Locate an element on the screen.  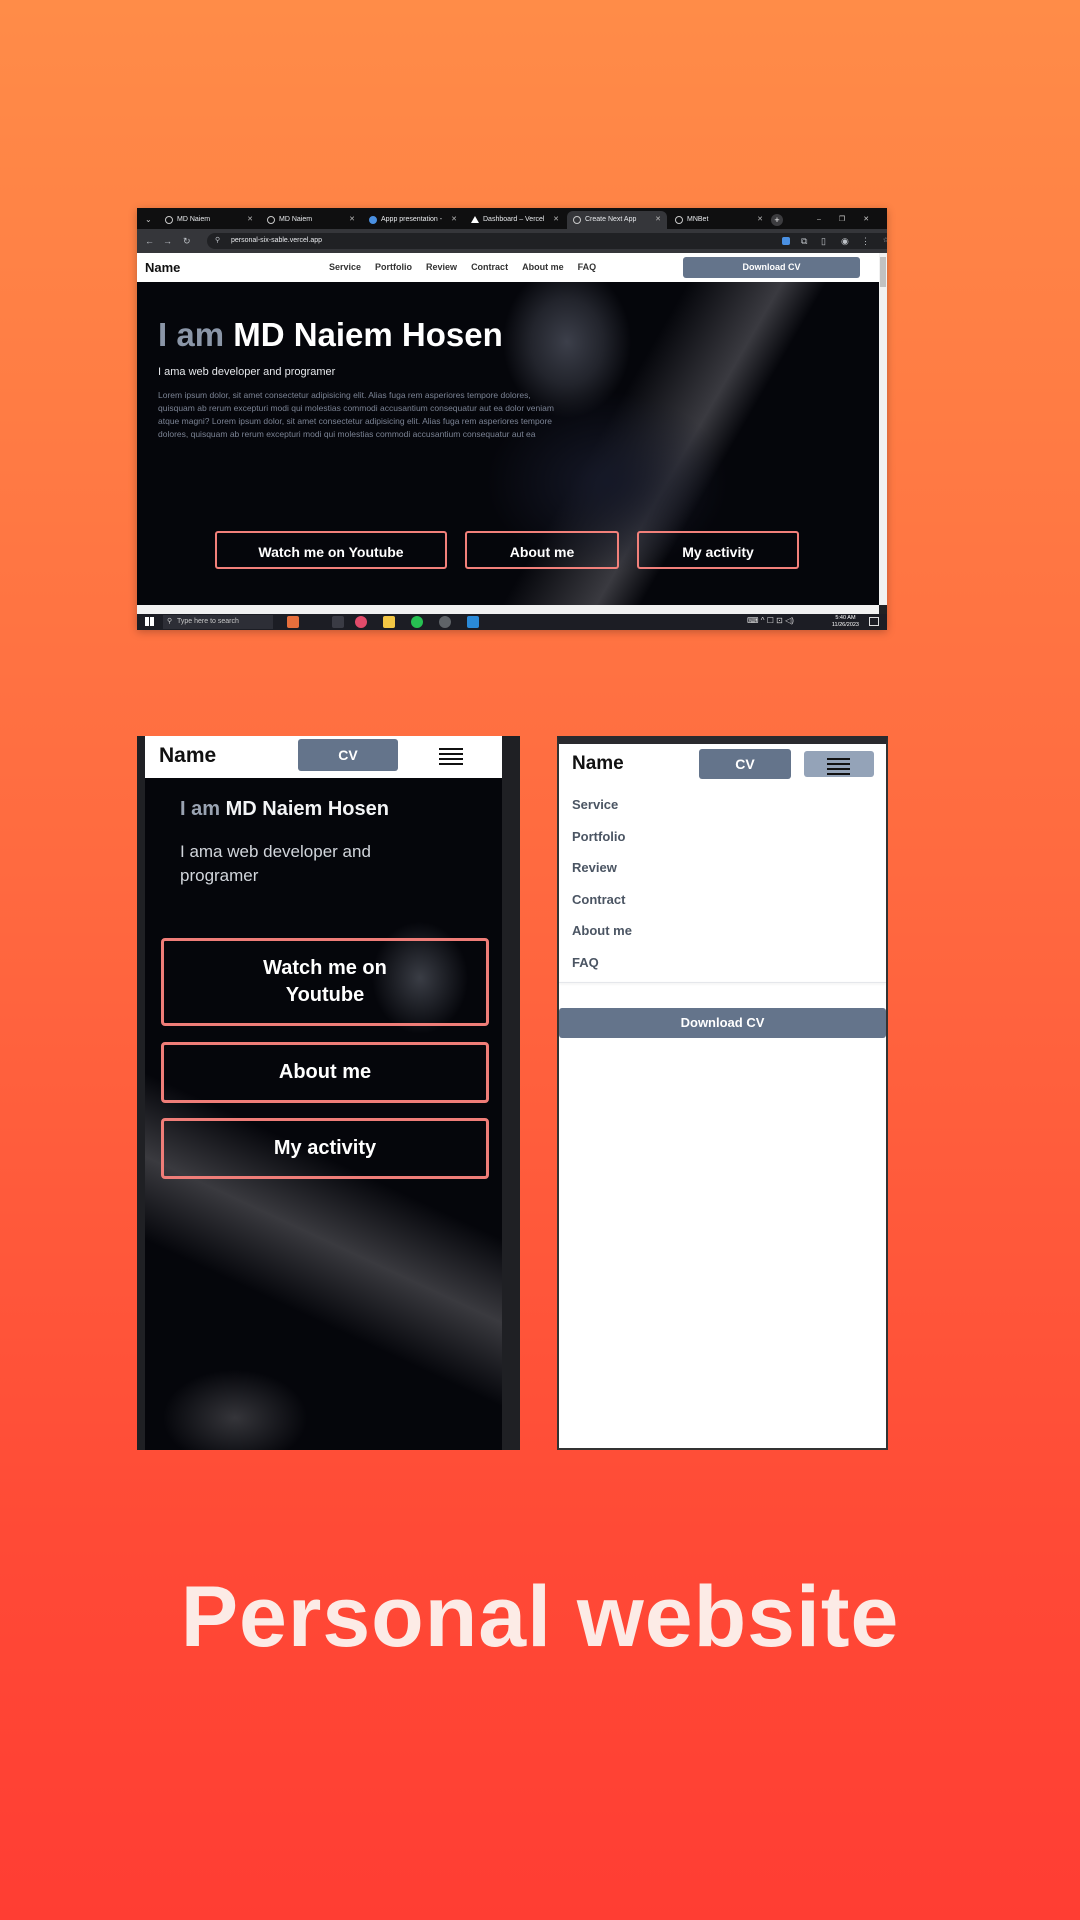
extension-icon is located at coordinates (786, 241).